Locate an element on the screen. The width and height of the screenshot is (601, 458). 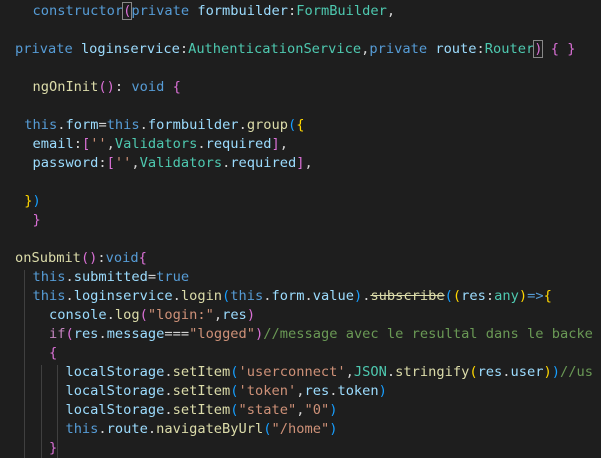
code-line: this.submitted=true is located at coordinates (102, 277).